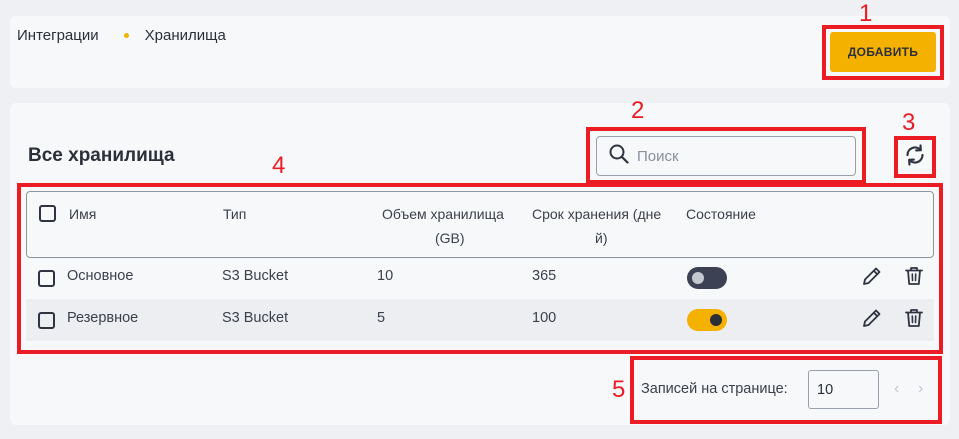  I want to click on row-size: 10, so click(385, 276).